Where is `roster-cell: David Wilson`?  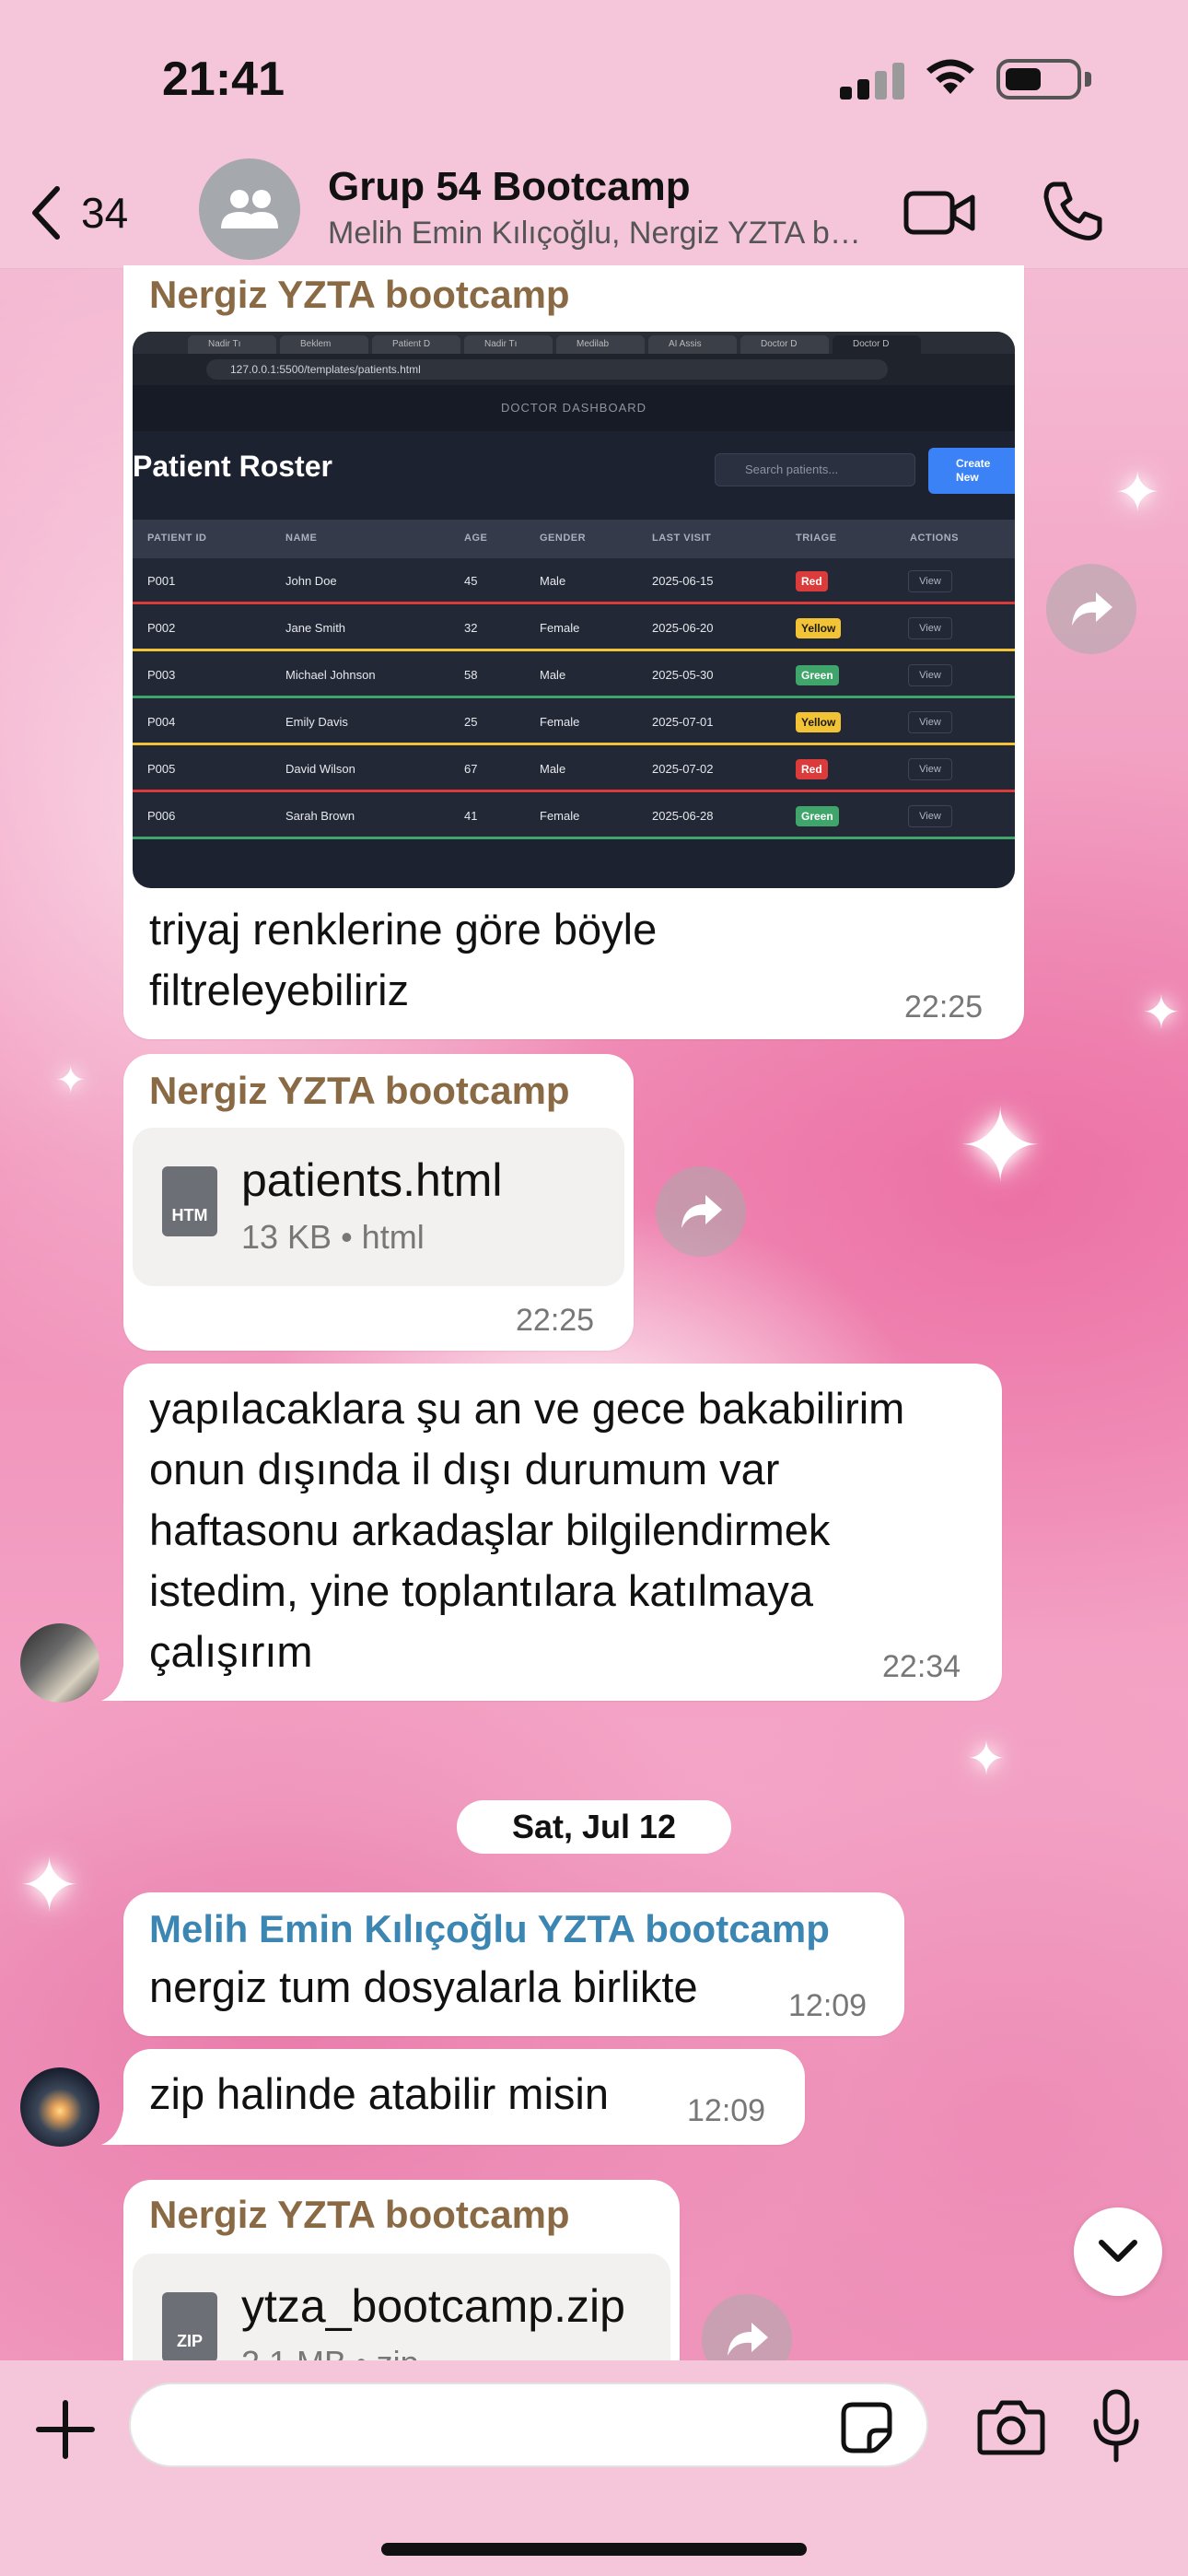 roster-cell: David Wilson is located at coordinates (320, 769).